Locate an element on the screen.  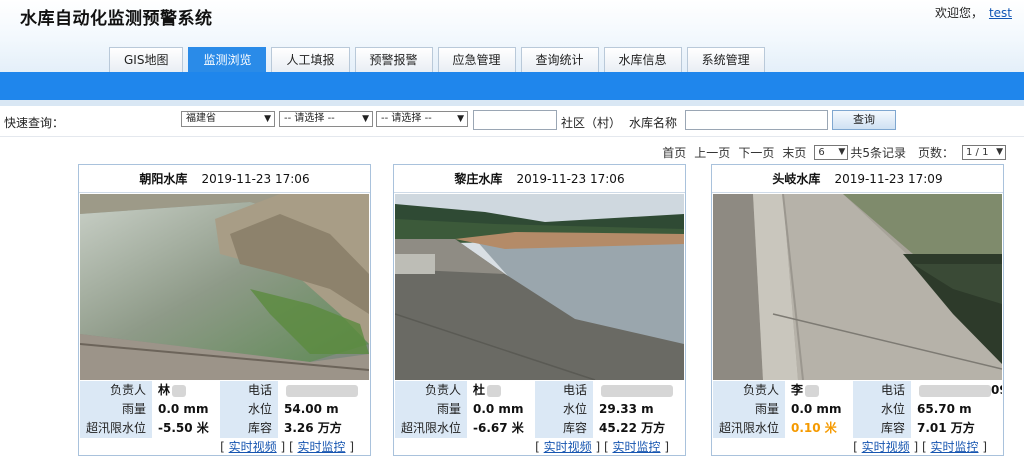
reservoir-name: 黎庄水库 is located at coordinates (478, 179).